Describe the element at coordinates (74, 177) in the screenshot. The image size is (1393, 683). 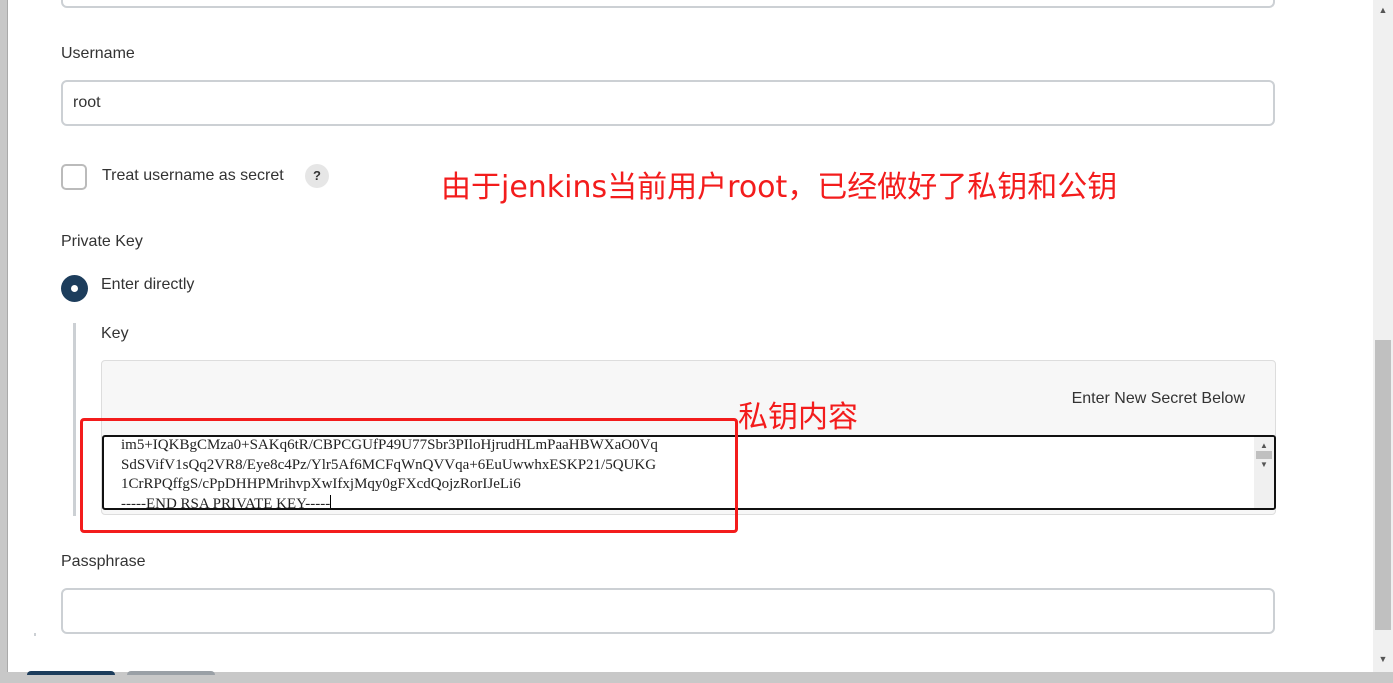
I see `treat-secret-checkbox` at that location.